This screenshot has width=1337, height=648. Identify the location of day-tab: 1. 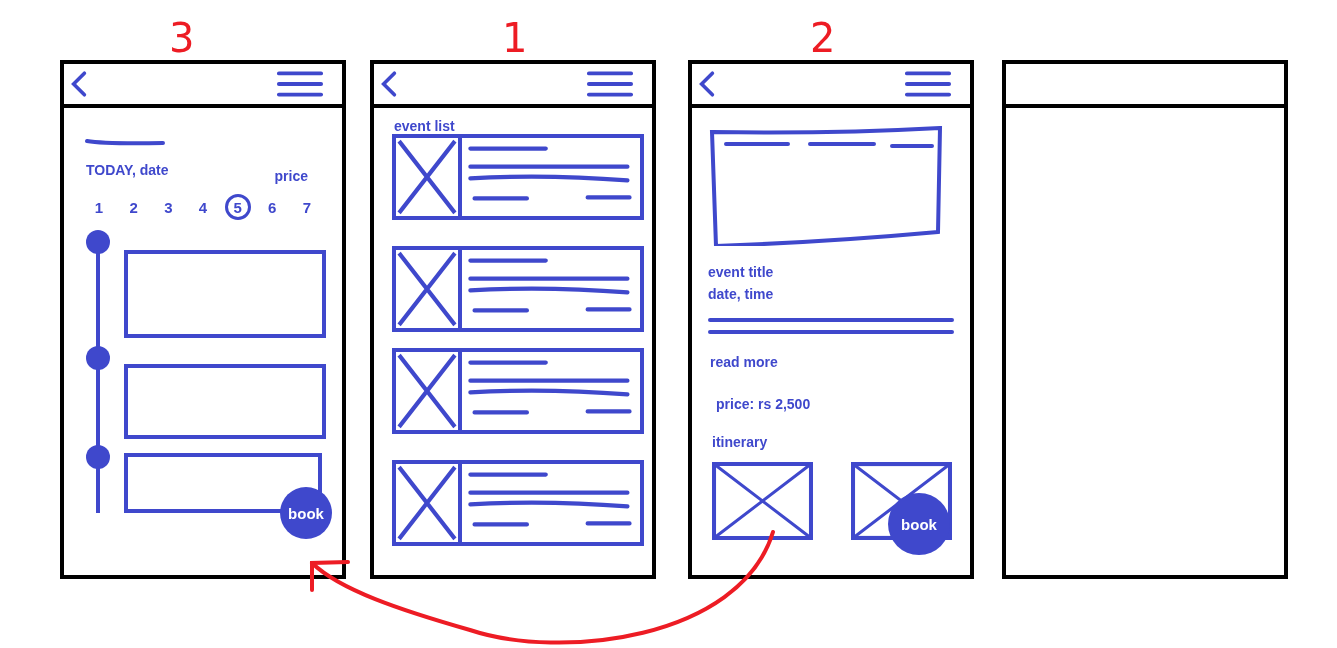
(99, 207).